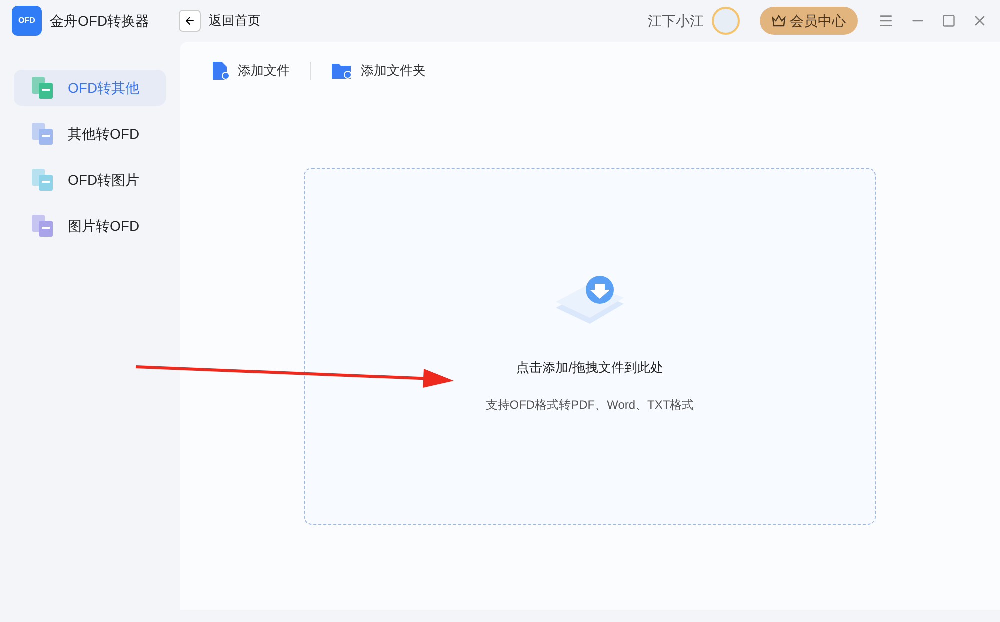 This screenshot has width=1000, height=622. What do you see at coordinates (809, 21) in the screenshot?
I see `vip-button: 会员中心` at bounding box center [809, 21].